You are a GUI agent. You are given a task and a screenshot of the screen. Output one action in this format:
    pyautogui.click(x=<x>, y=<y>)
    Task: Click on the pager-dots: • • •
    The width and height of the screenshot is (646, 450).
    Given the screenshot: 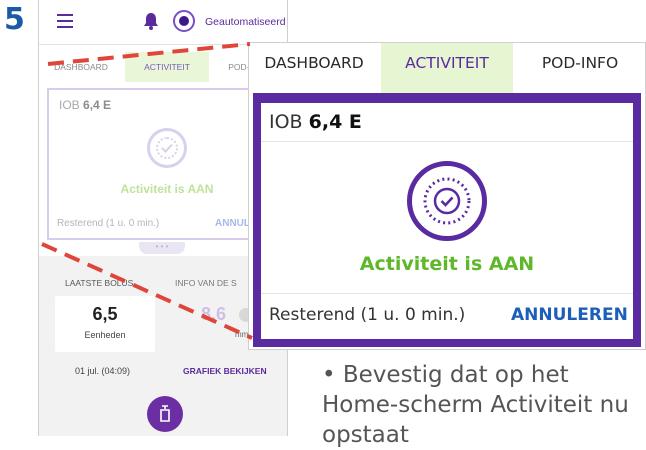 What is the action you would take?
    pyautogui.click(x=162, y=248)
    